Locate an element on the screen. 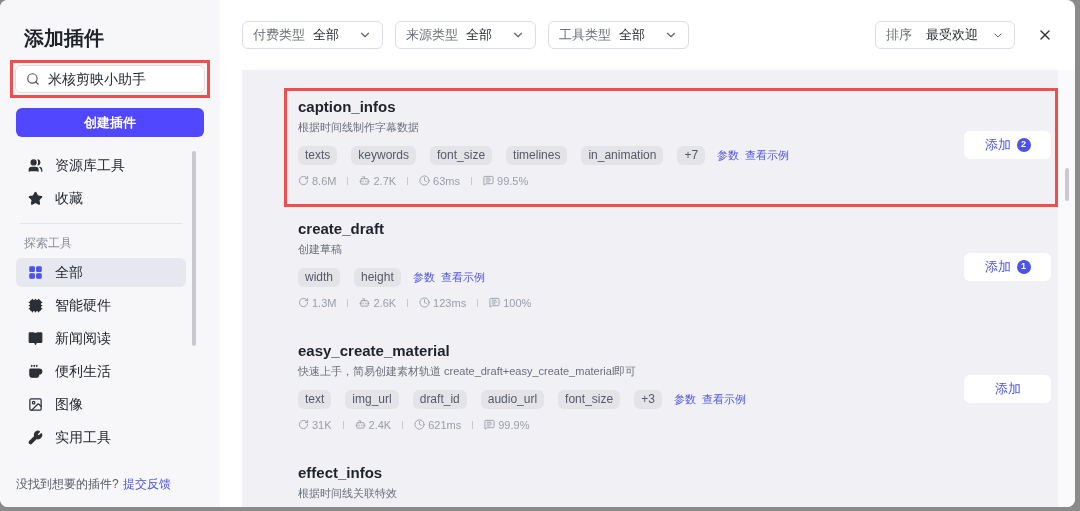 The height and width of the screenshot is (511, 1080). sort-dropdown: 排序 最受欢迎 is located at coordinates (945, 35).